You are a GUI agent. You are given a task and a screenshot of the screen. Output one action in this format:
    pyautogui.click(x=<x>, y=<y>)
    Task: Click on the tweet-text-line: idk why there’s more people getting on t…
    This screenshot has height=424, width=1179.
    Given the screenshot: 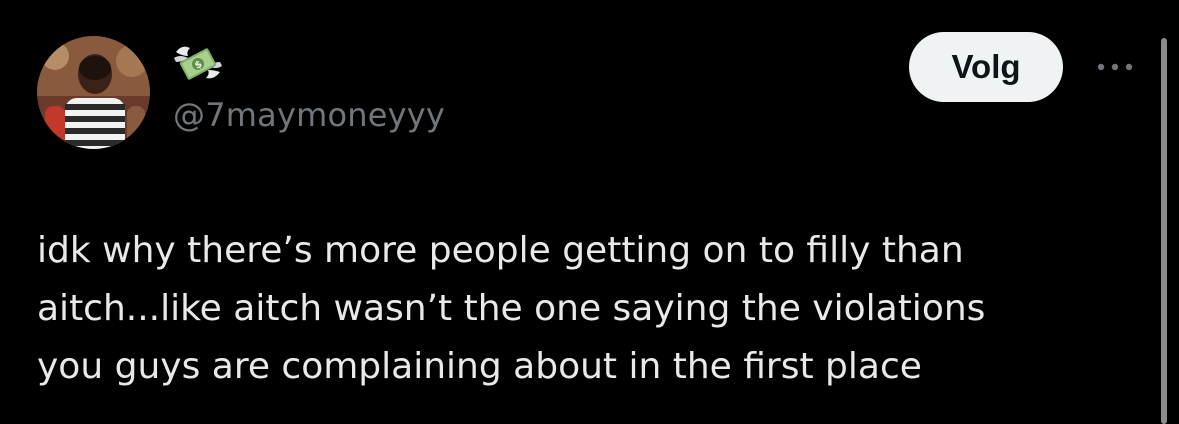 What is the action you would take?
    pyautogui.click(x=500, y=250)
    